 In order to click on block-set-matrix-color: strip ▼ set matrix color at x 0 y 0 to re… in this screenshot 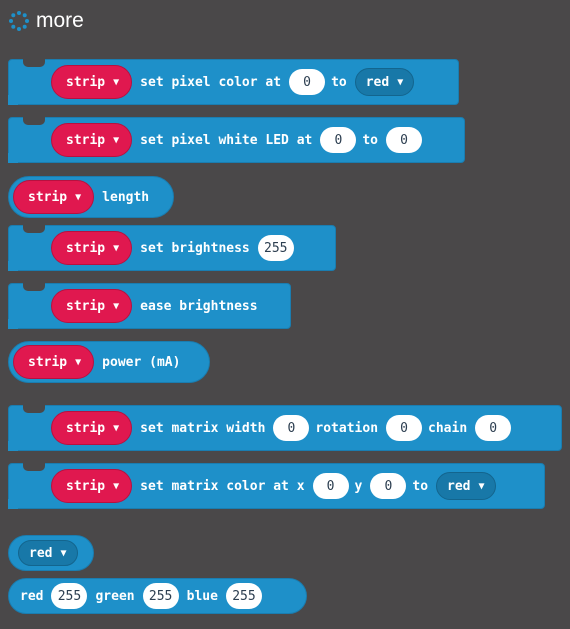, I will do `click(276, 486)`.